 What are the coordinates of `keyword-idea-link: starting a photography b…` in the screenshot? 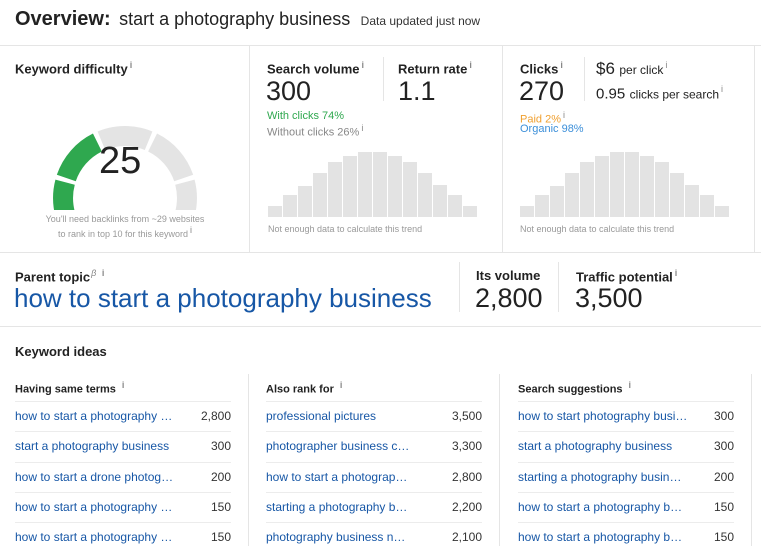 It's located at (336, 507).